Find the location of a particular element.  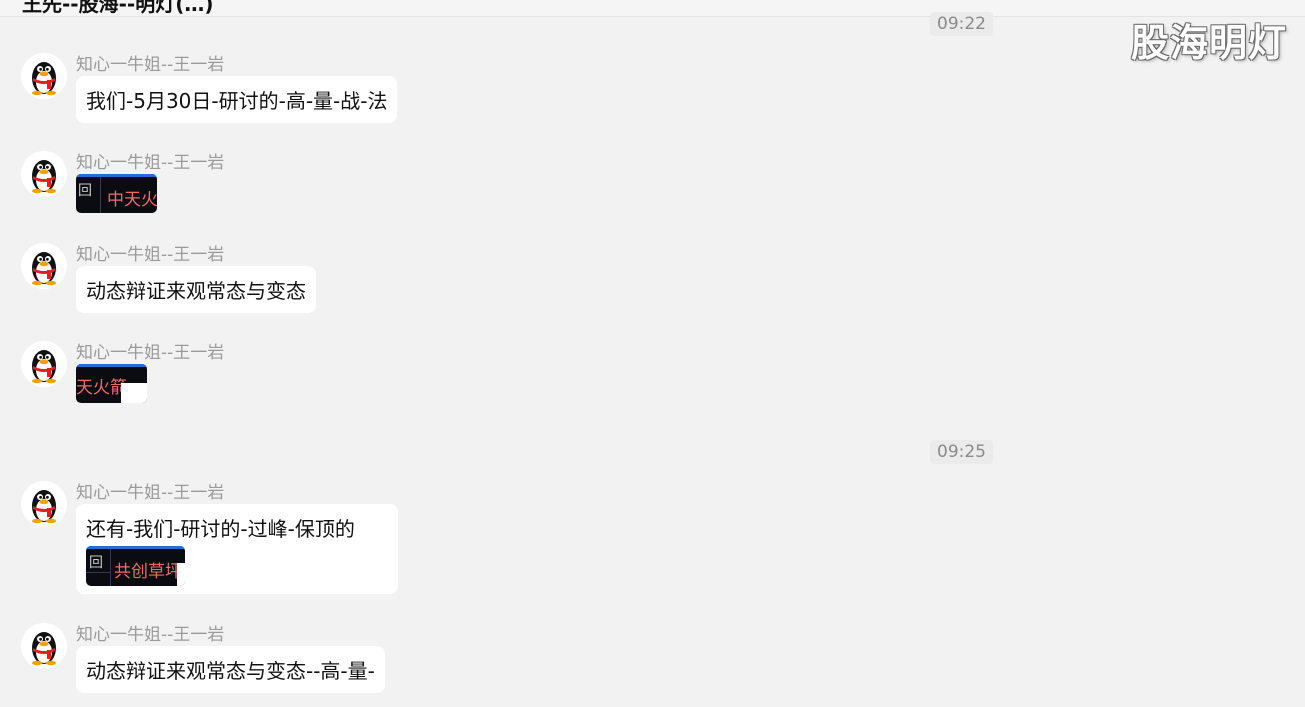

timestamp: 09:22 is located at coordinates (961, 24).